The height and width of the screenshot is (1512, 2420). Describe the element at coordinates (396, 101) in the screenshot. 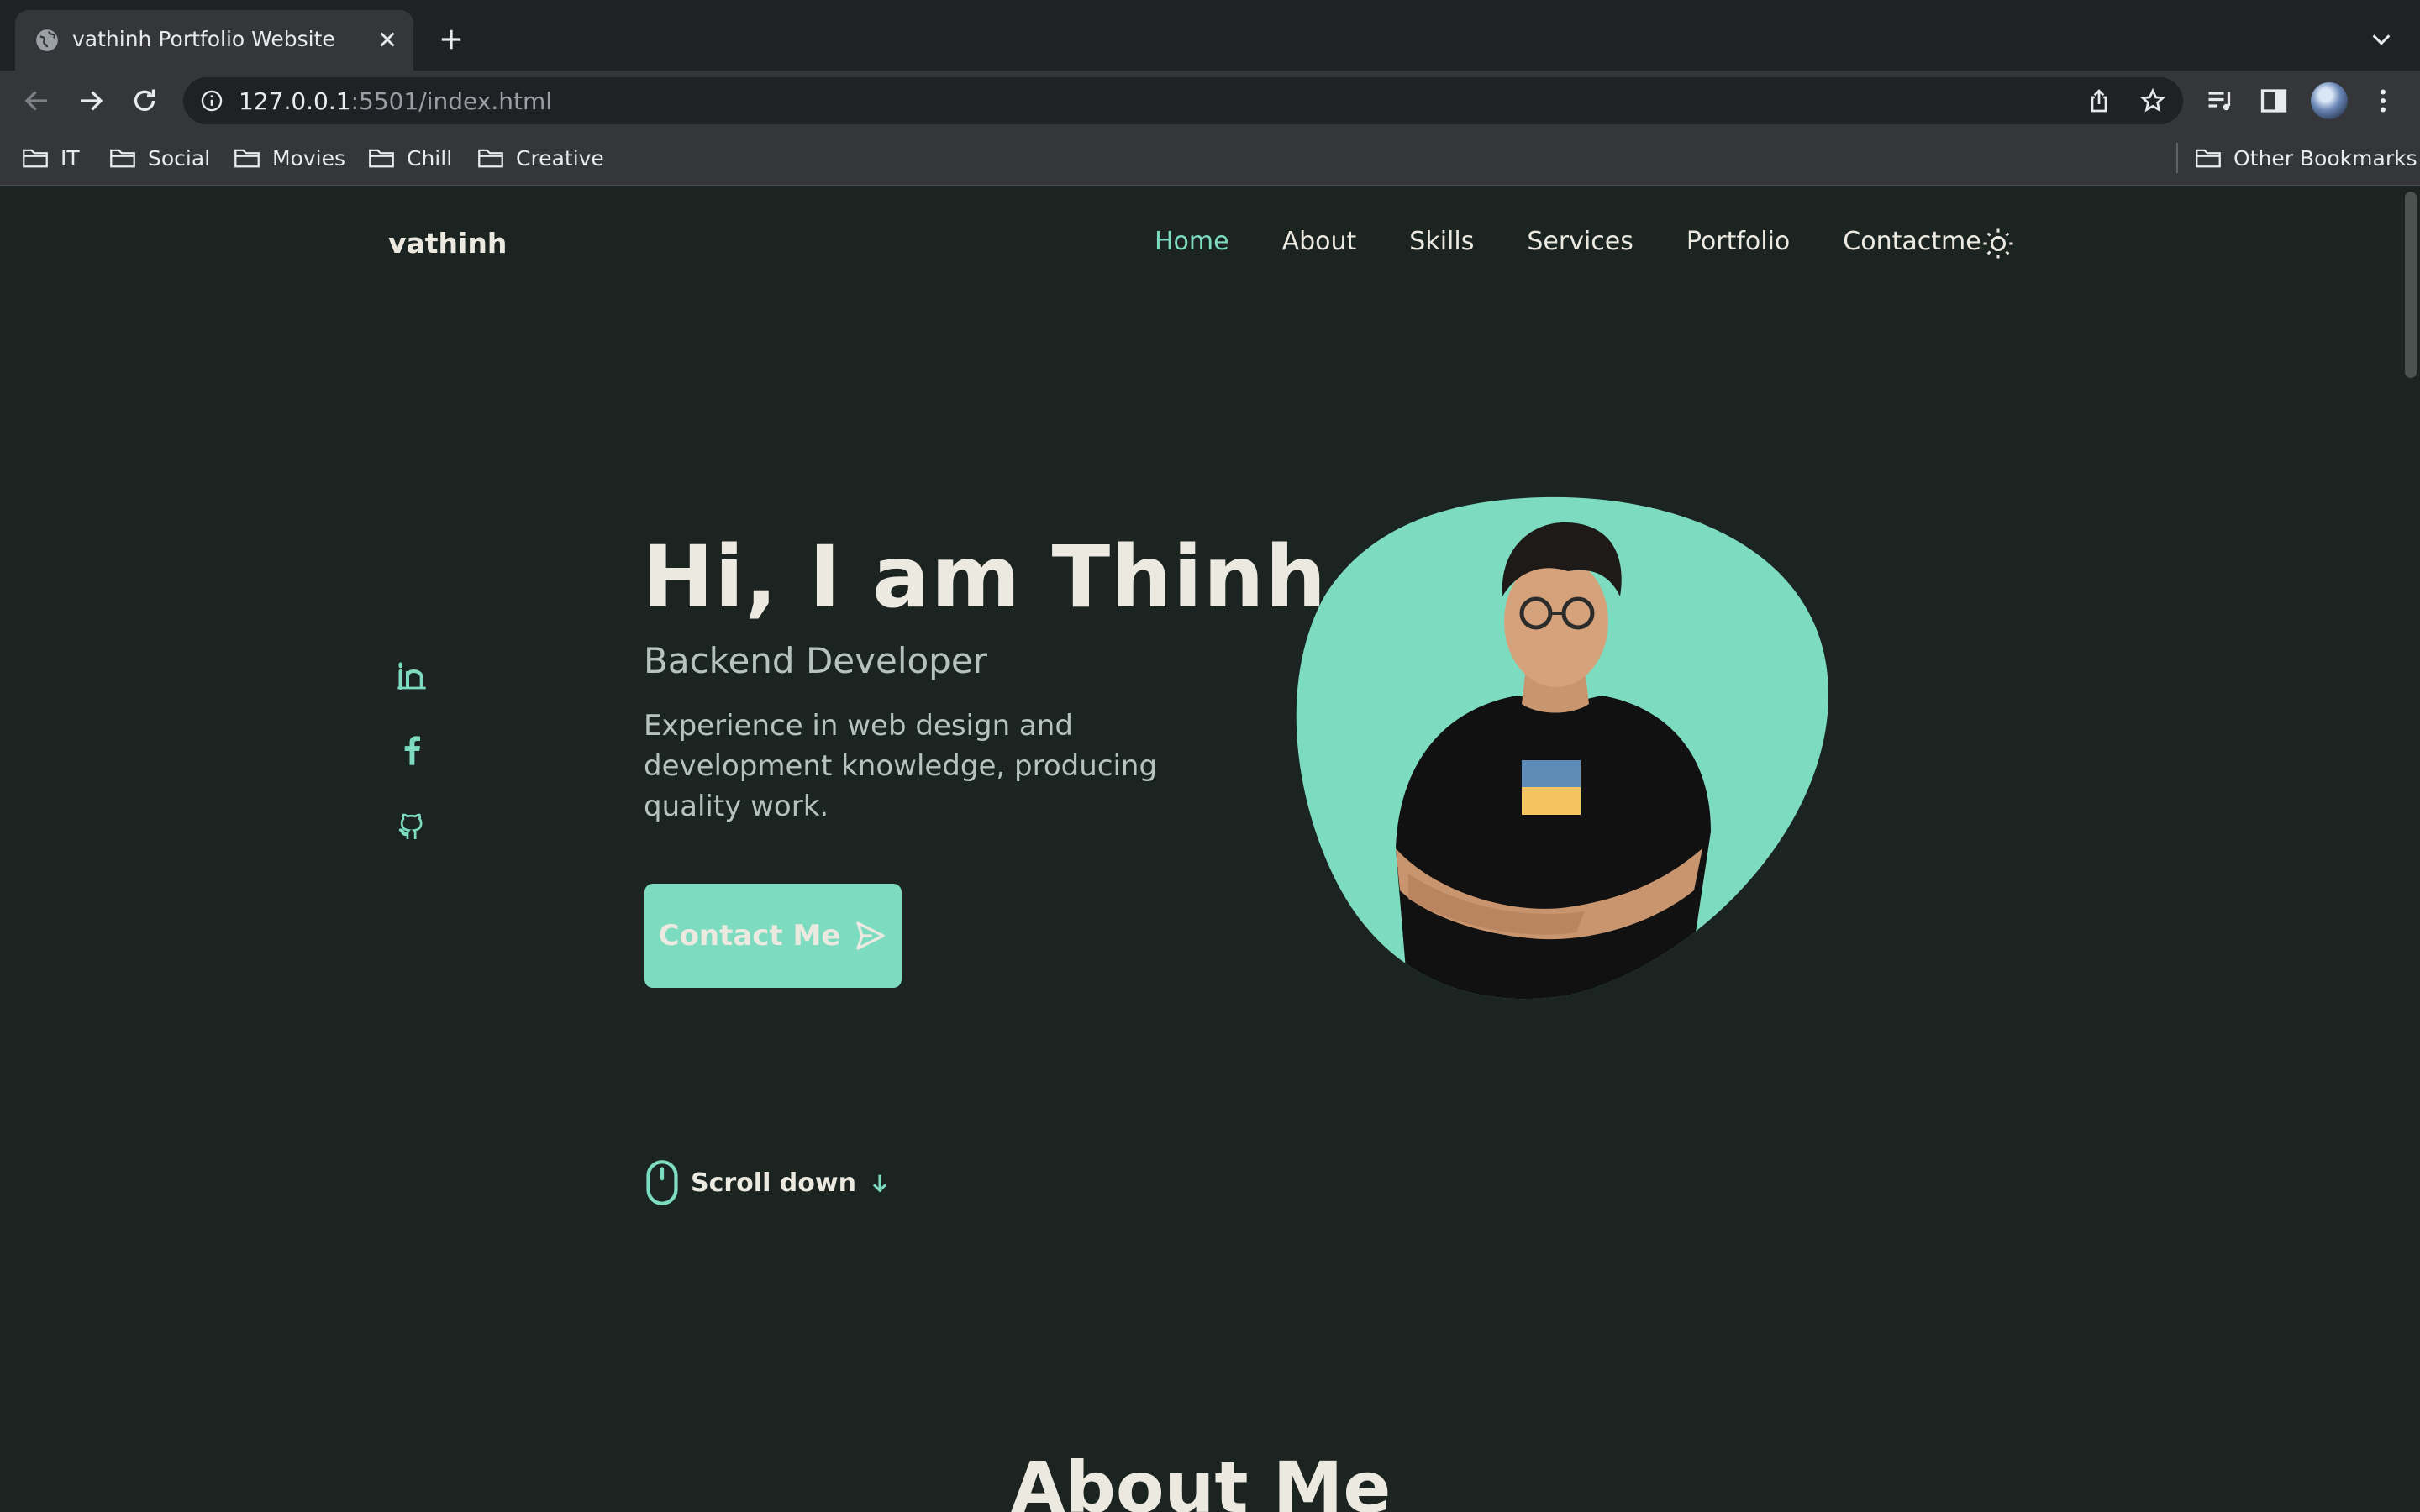

I see `url-text: 127.0.0.1:5501/index.html` at that location.